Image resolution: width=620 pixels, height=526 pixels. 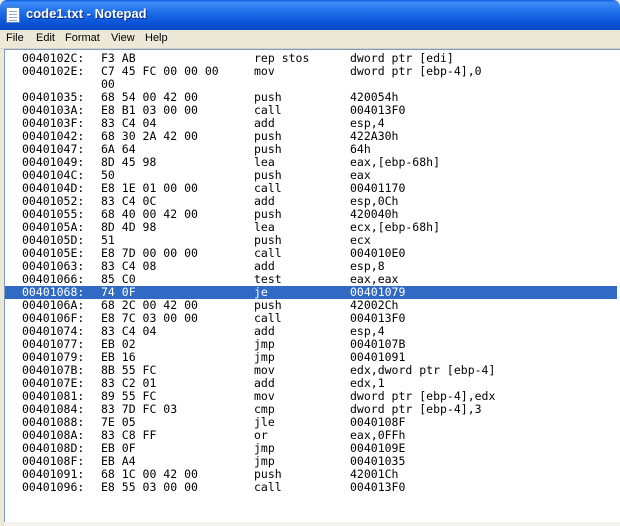 What do you see at coordinates (311, 266) in the screenshot?
I see `code-line: 00401063: 83 C4 08 add esp,8` at bounding box center [311, 266].